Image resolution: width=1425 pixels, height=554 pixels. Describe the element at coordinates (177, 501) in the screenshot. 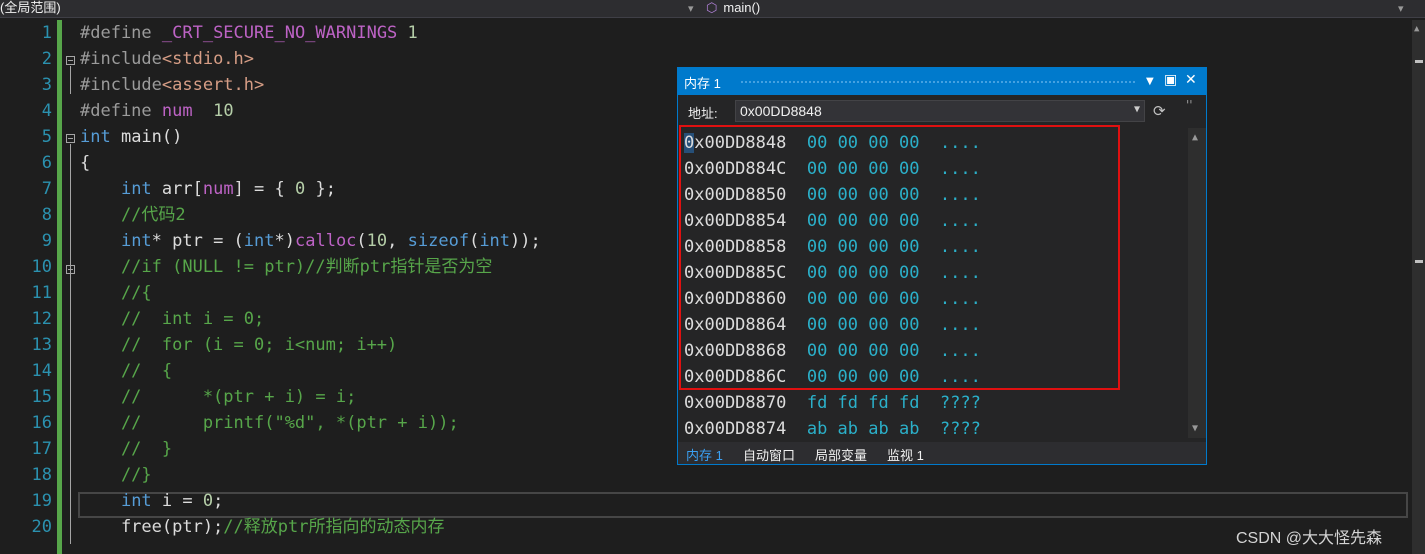

I see `code-token: i =` at that location.